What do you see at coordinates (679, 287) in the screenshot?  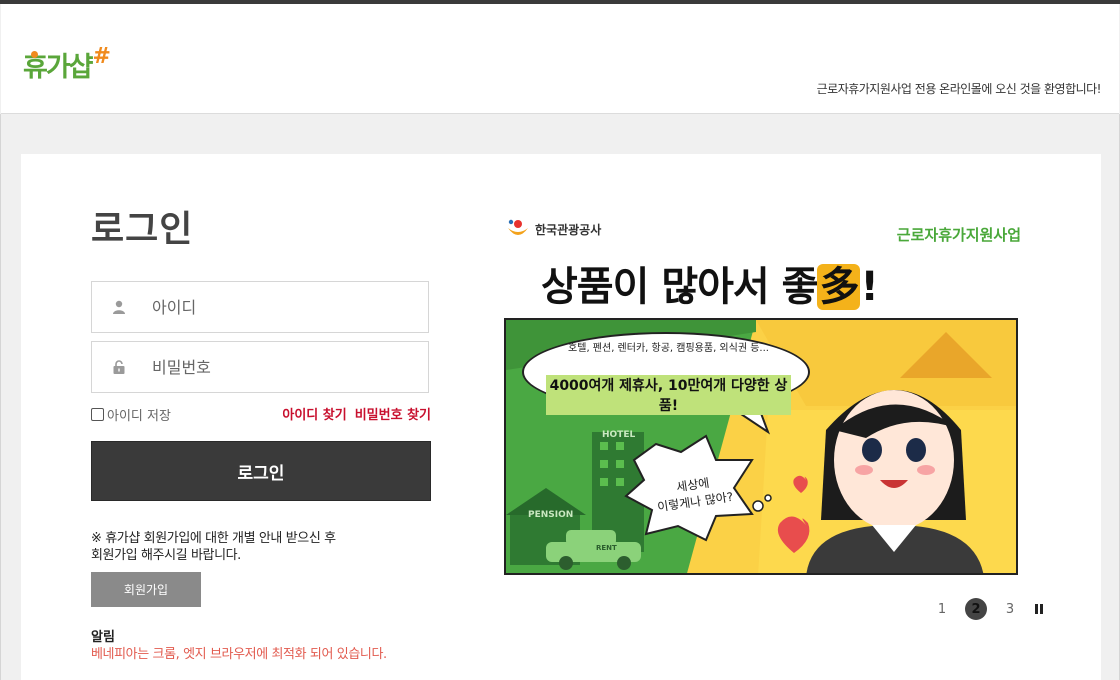 I see `headline-text: 상품이 많아서 좋` at bounding box center [679, 287].